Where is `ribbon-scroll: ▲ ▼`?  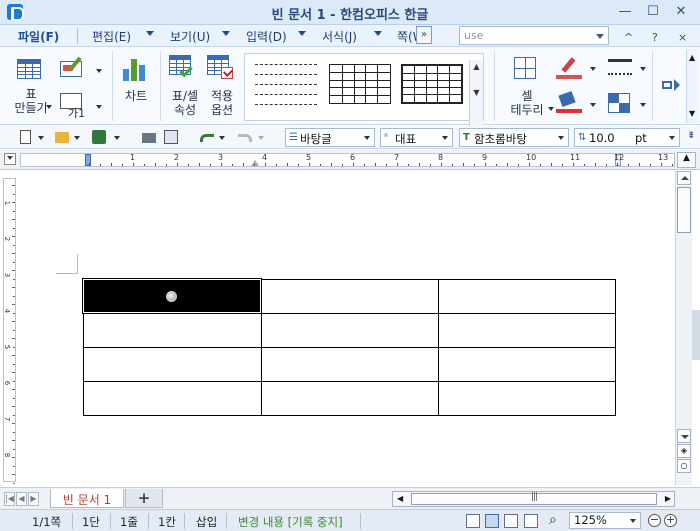
ribbon-scroll: ▲ ▼ is located at coordinates (692, 86).